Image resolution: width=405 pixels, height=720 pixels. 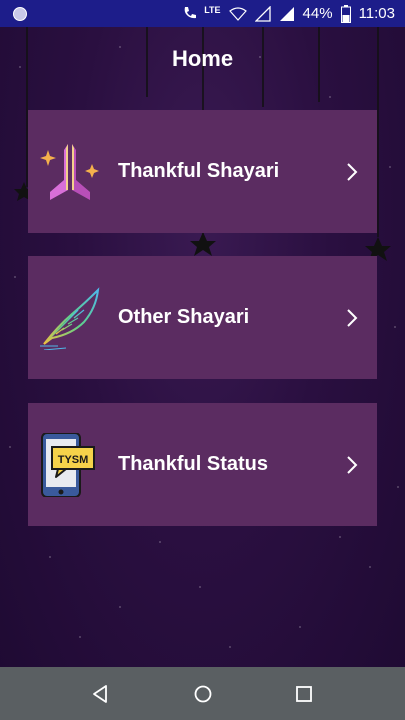 I want to click on phone-tysm-icon: TYSM, so click(x=68, y=465).